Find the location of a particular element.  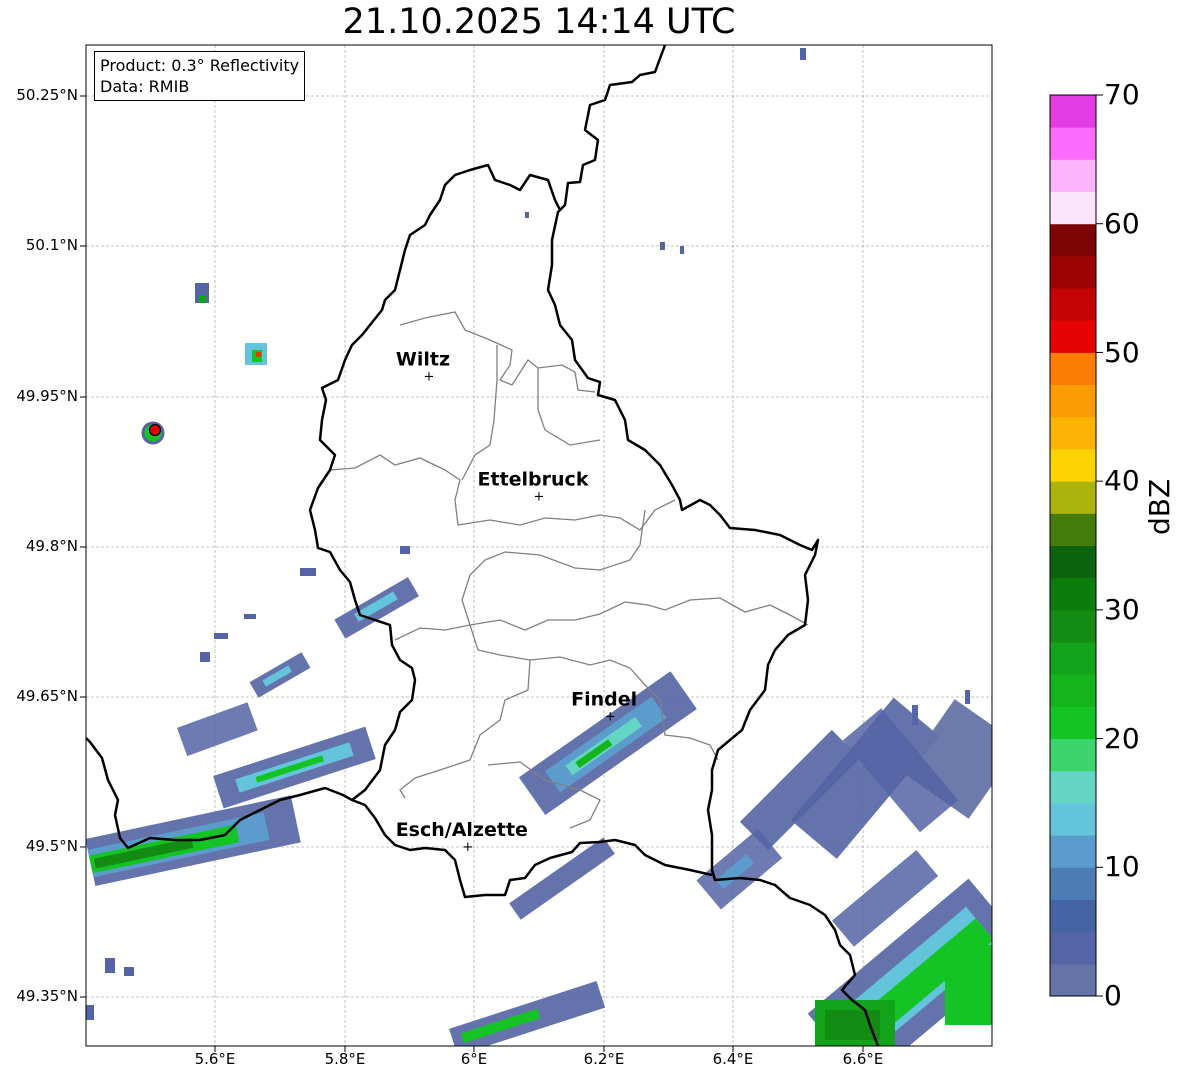

colorbar-label: dBZ is located at coordinates (1159, 506).